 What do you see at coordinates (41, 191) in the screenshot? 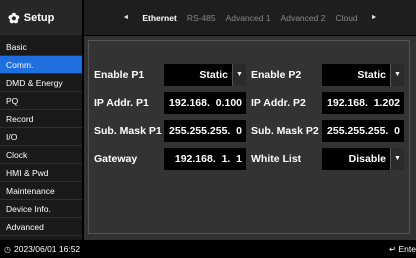
I see `sidebar-item-maintenance: Maintenance` at bounding box center [41, 191].